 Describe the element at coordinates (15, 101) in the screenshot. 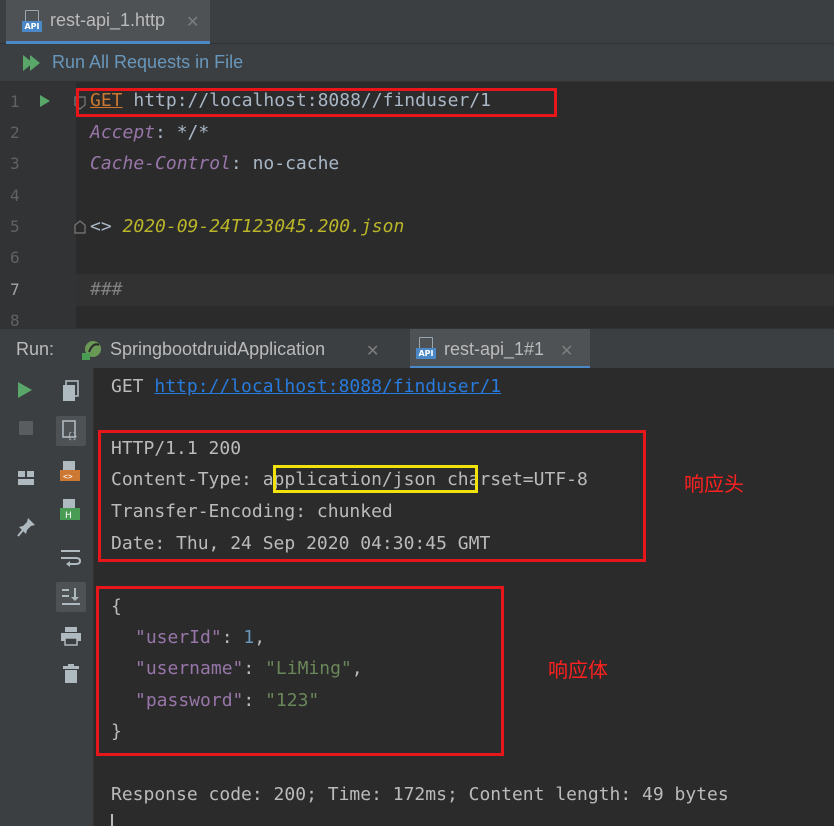

I see `line-number: 1` at that location.